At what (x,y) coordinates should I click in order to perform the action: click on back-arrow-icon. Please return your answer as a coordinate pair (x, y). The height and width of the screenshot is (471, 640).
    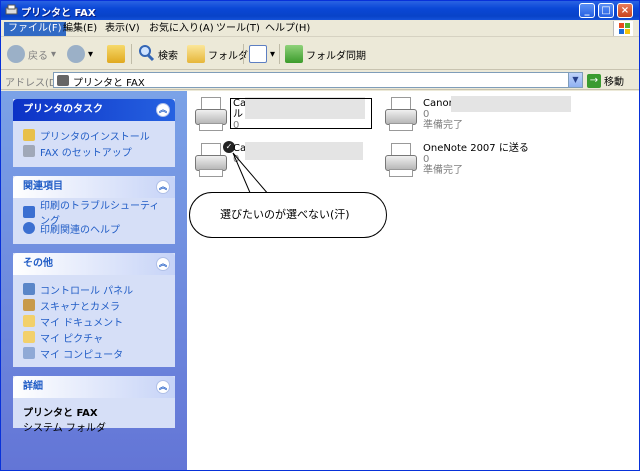
    Looking at the image, I should click on (16, 54).